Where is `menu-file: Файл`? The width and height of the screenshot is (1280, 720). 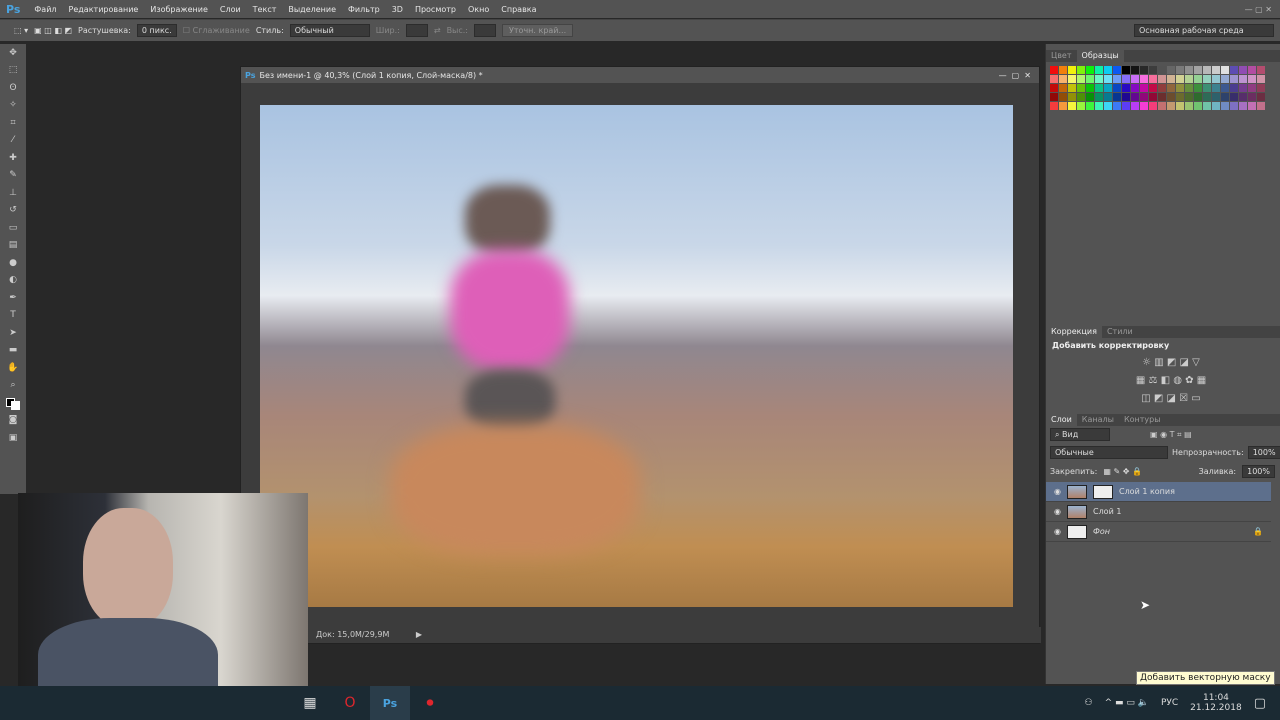
menu-file: Файл is located at coordinates (45, 9).